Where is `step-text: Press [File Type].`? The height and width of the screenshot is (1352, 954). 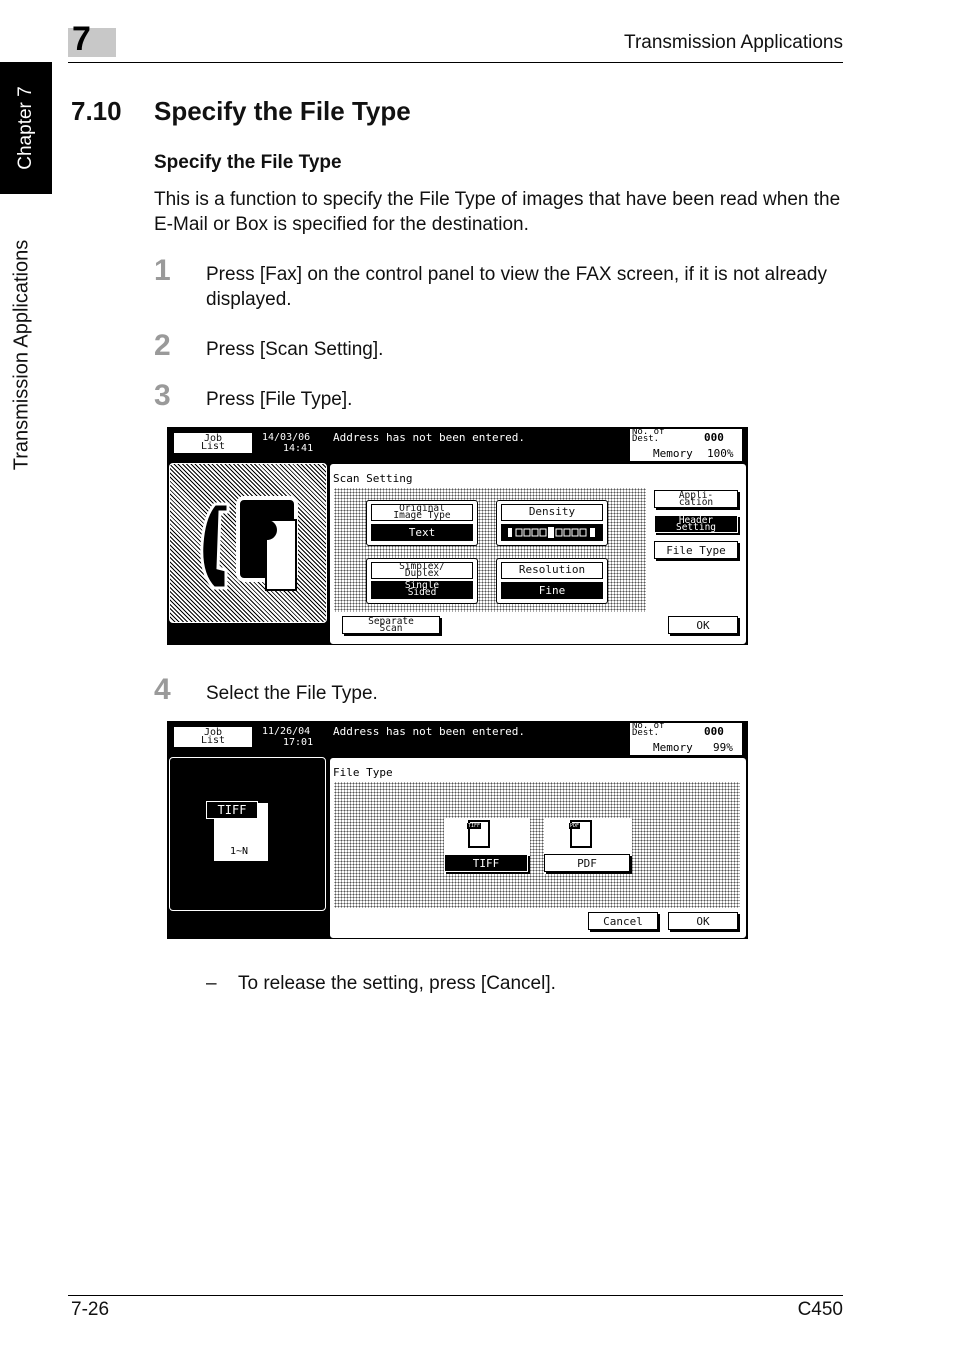
step-text: Press [File Type]. is located at coordinates (279, 399).